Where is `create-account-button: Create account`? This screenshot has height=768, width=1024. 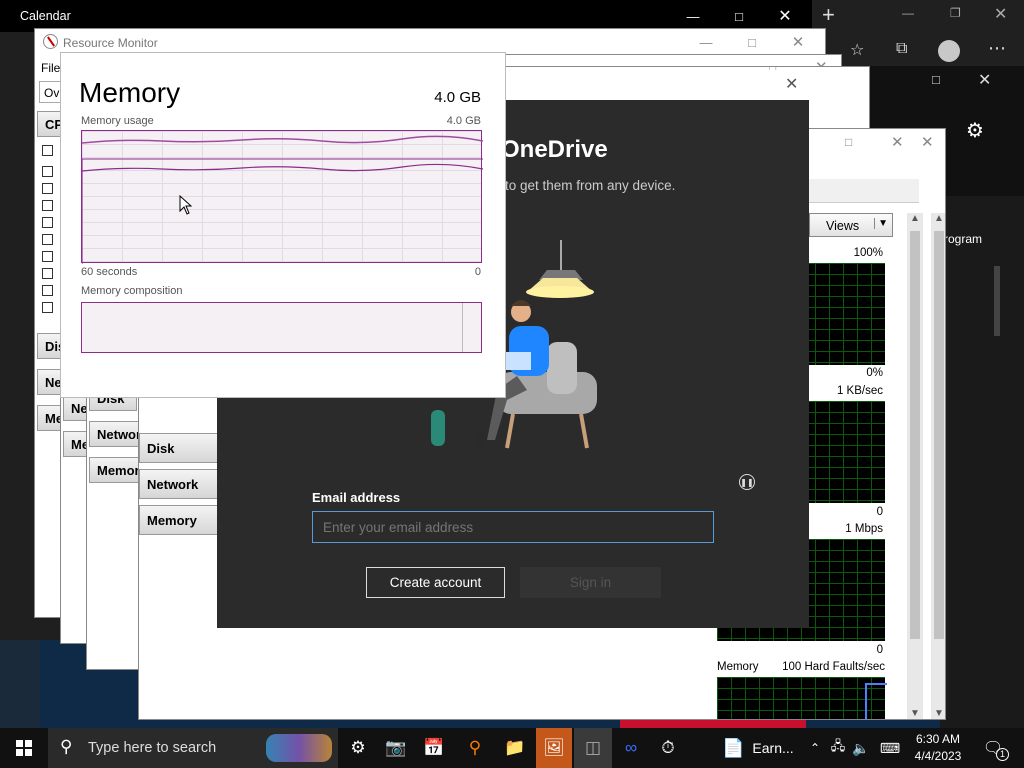 create-account-button: Create account is located at coordinates (435, 582).